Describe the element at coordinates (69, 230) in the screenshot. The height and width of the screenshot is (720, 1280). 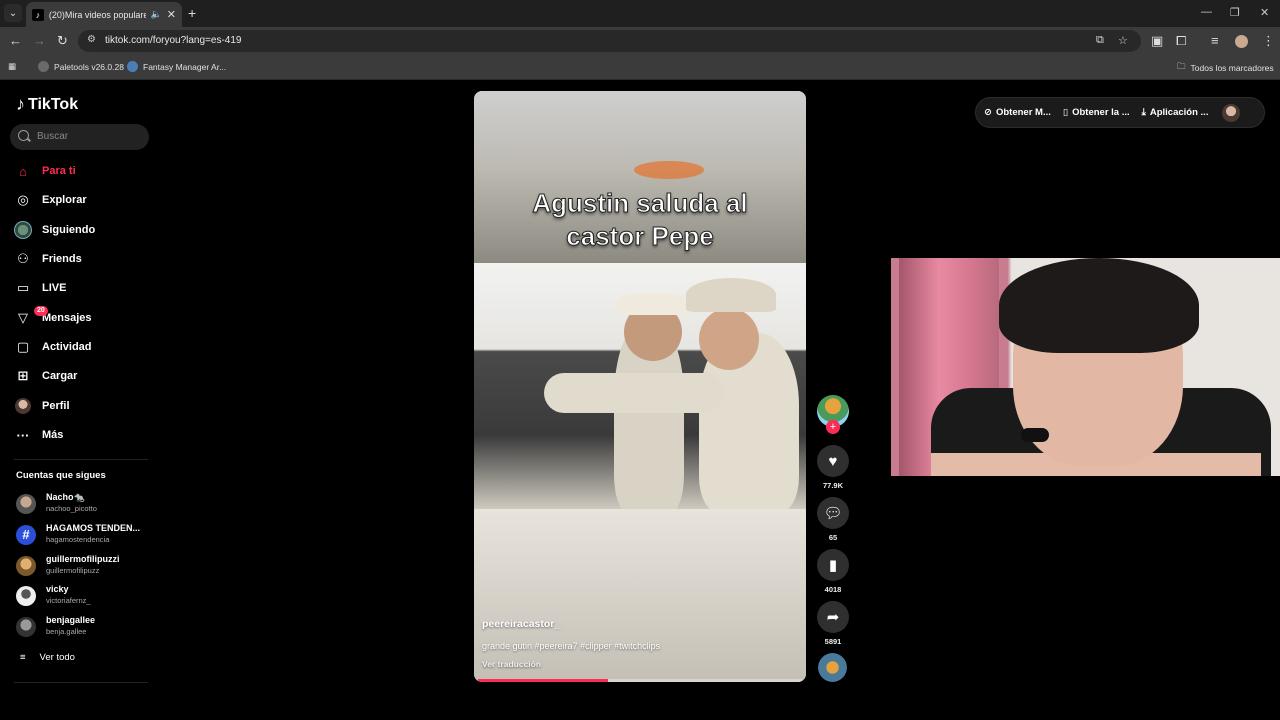
I see `nav-label: Siguiendo` at that location.